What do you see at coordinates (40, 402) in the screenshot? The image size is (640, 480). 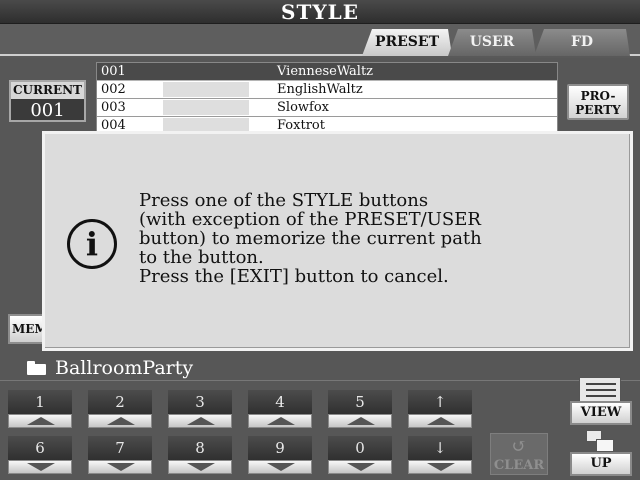 I see `number-button-label: 1` at bounding box center [40, 402].